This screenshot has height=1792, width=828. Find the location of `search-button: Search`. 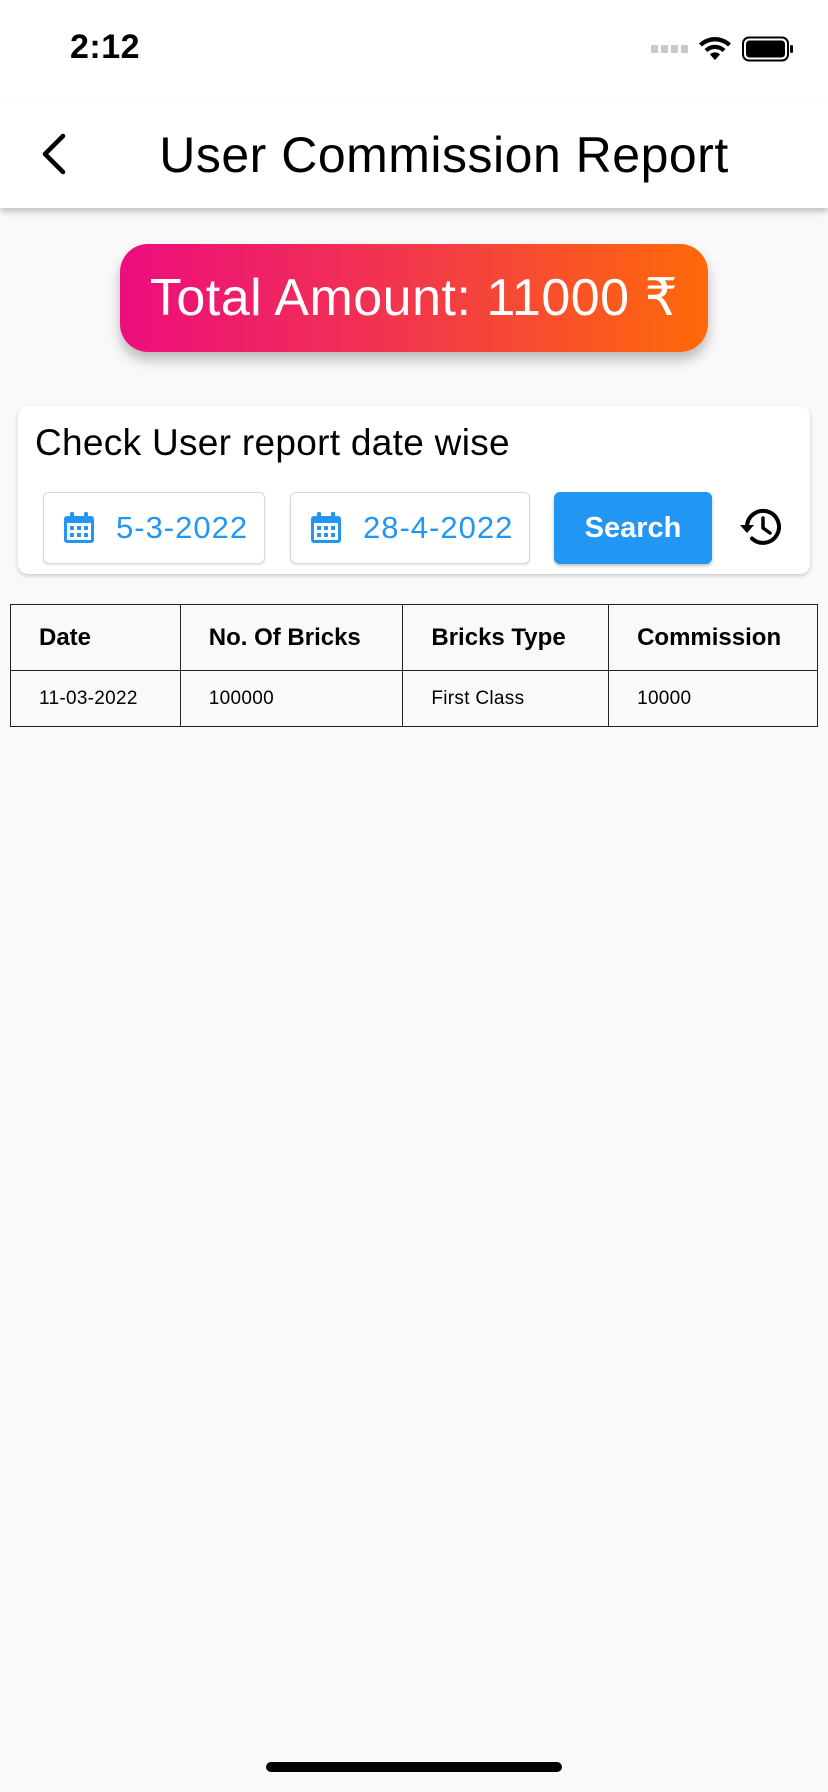

search-button: Search is located at coordinates (633, 528).